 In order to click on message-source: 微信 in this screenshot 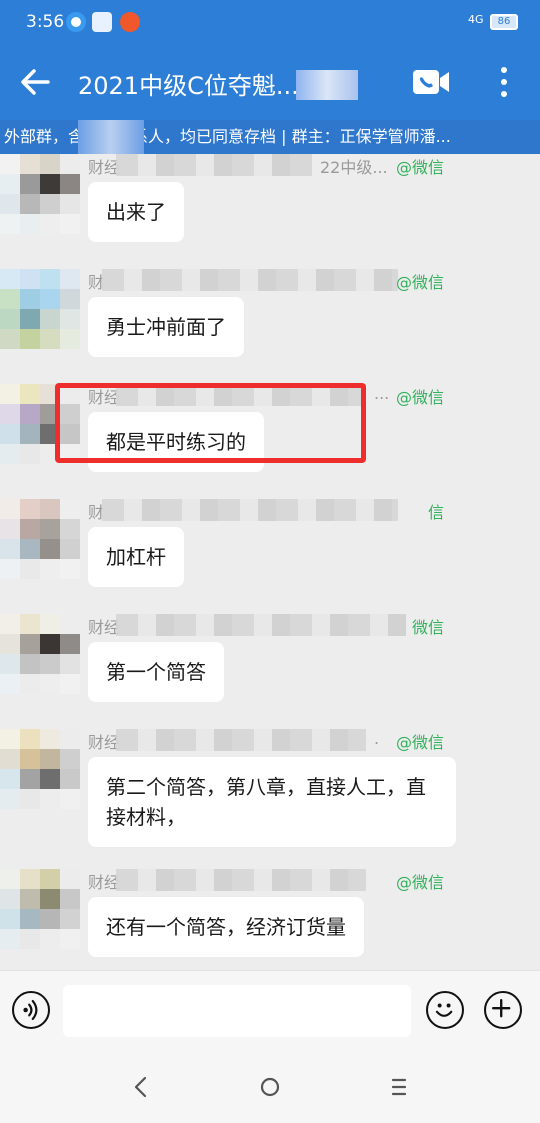, I will do `click(427, 627)`.